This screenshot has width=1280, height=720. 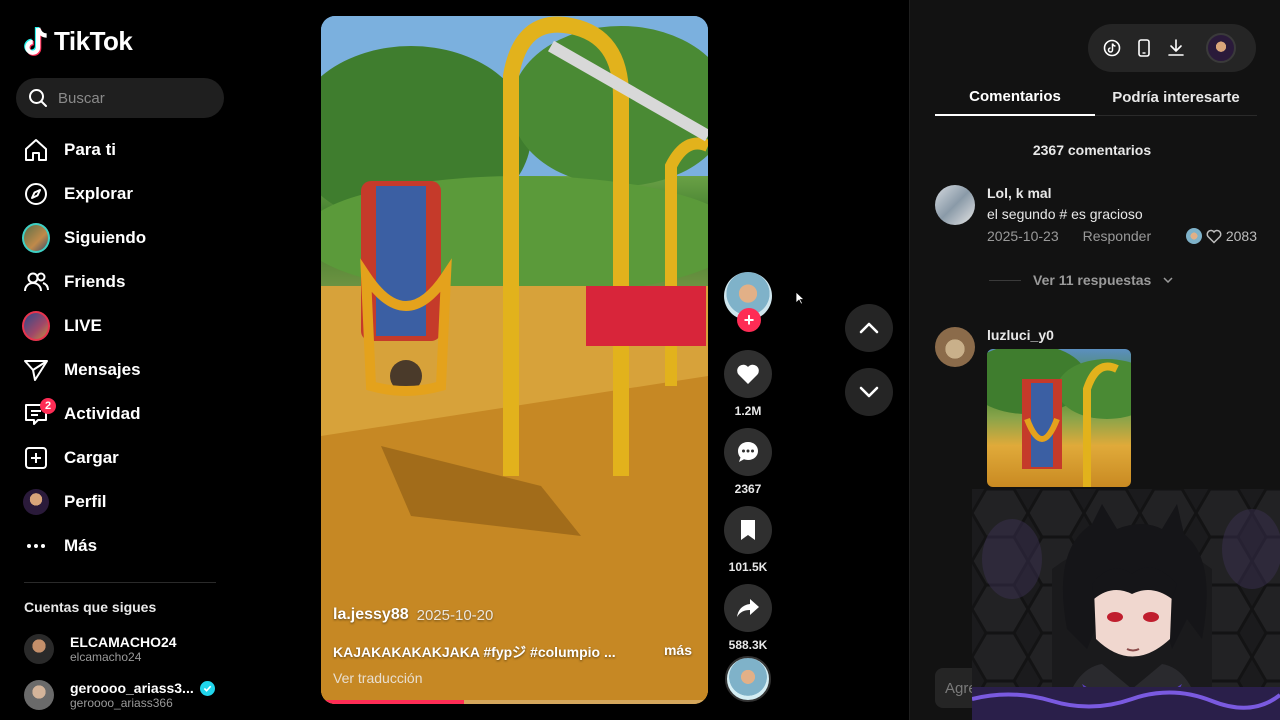 I want to click on share-count: 588.3K, so click(x=748, y=645).